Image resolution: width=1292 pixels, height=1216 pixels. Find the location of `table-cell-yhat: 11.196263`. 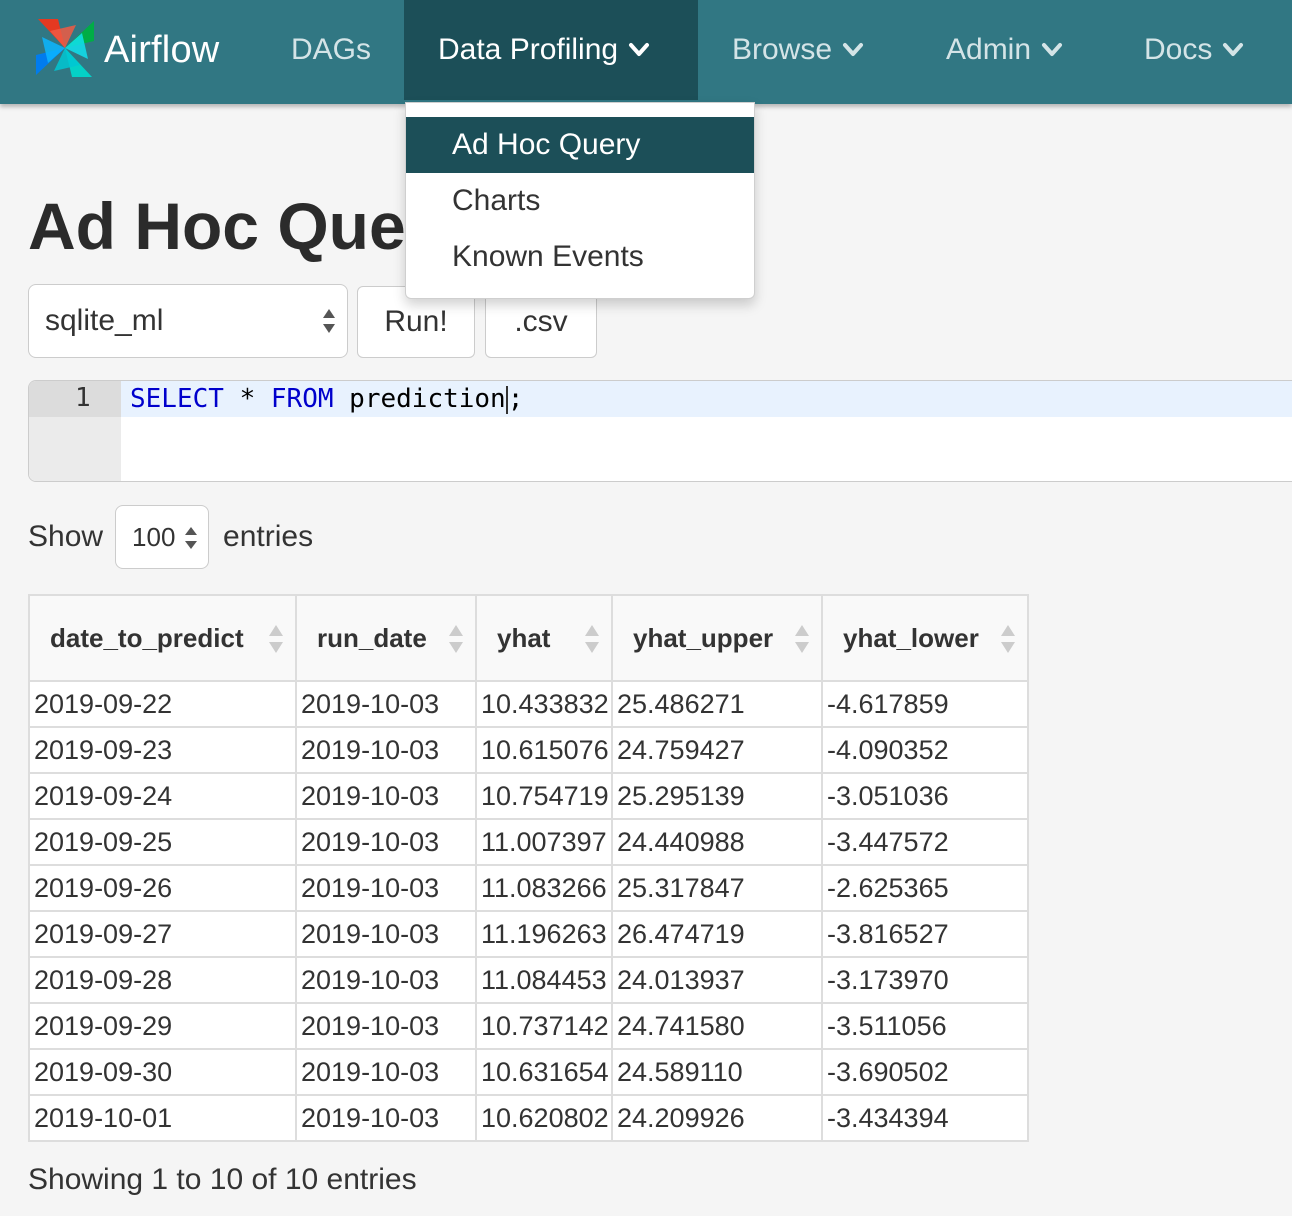

table-cell-yhat: 11.196263 is located at coordinates (544, 934).